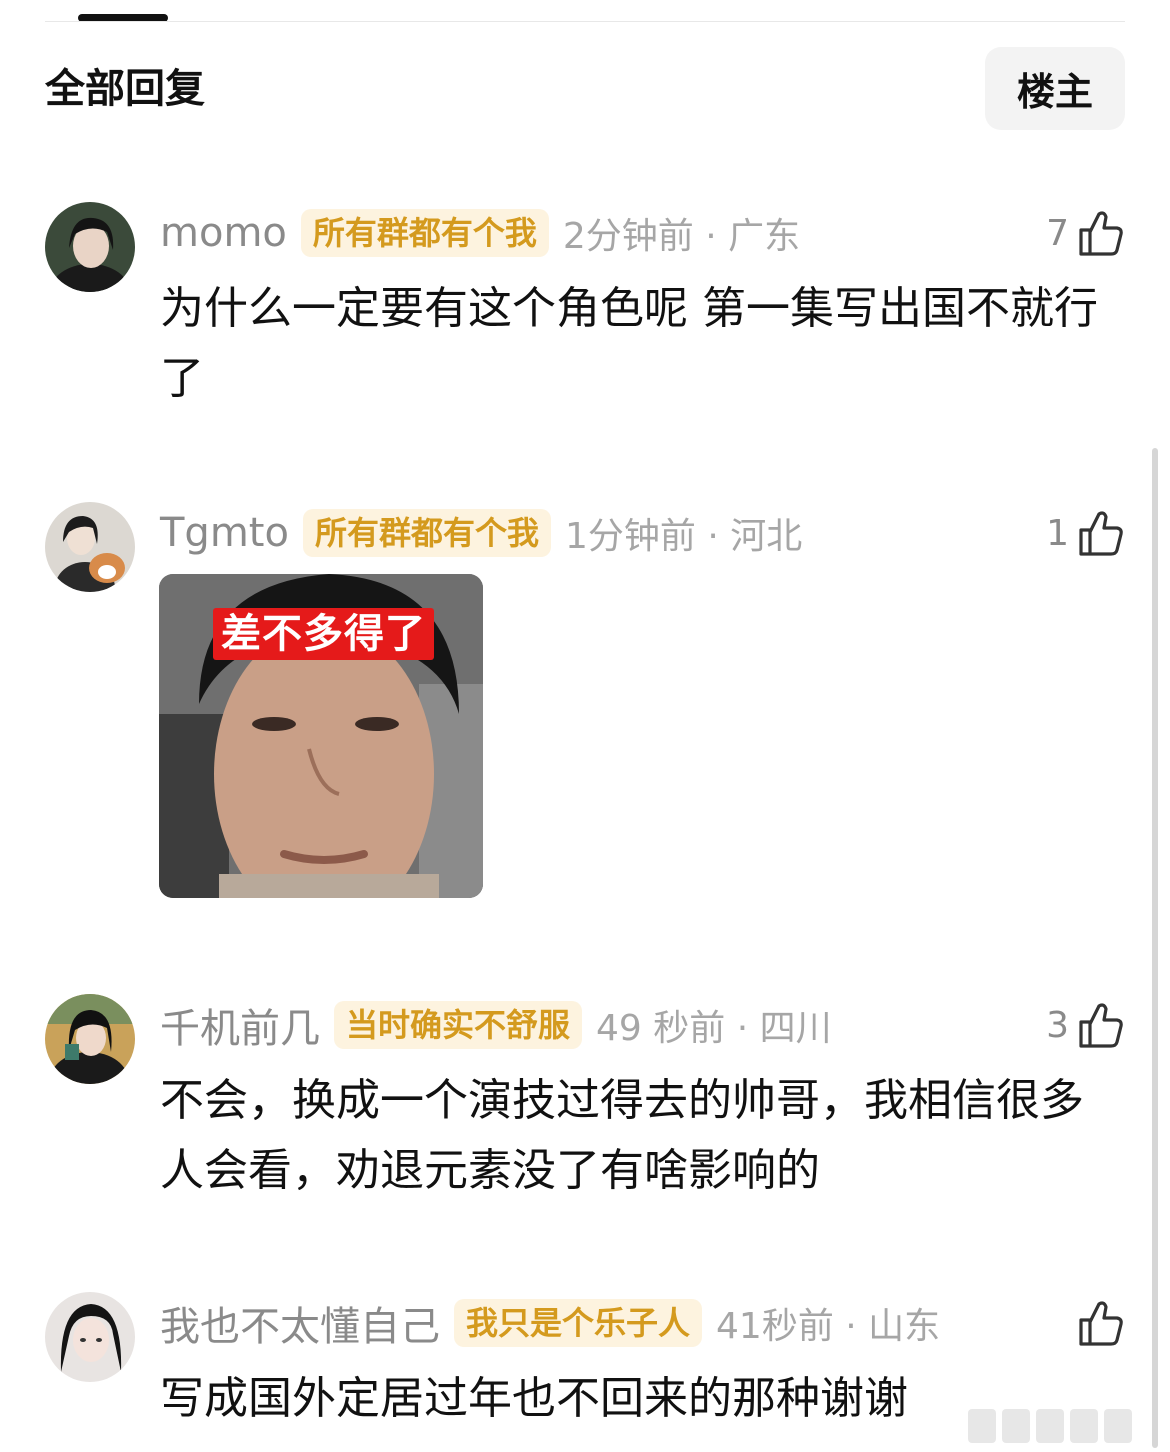  What do you see at coordinates (223, 233) in the screenshot?
I see `username: momo` at bounding box center [223, 233].